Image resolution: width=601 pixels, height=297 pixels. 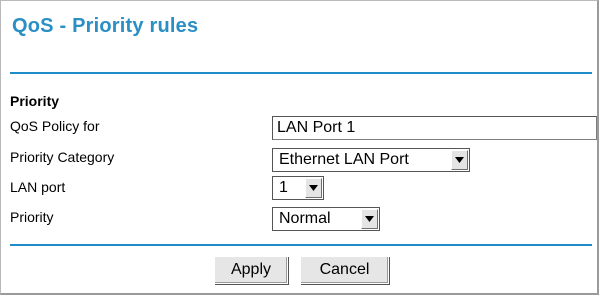 What do you see at coordinates (251, 270) in the screenshot?
I see `apply-button: Apply` at bounding box center [251, 270].